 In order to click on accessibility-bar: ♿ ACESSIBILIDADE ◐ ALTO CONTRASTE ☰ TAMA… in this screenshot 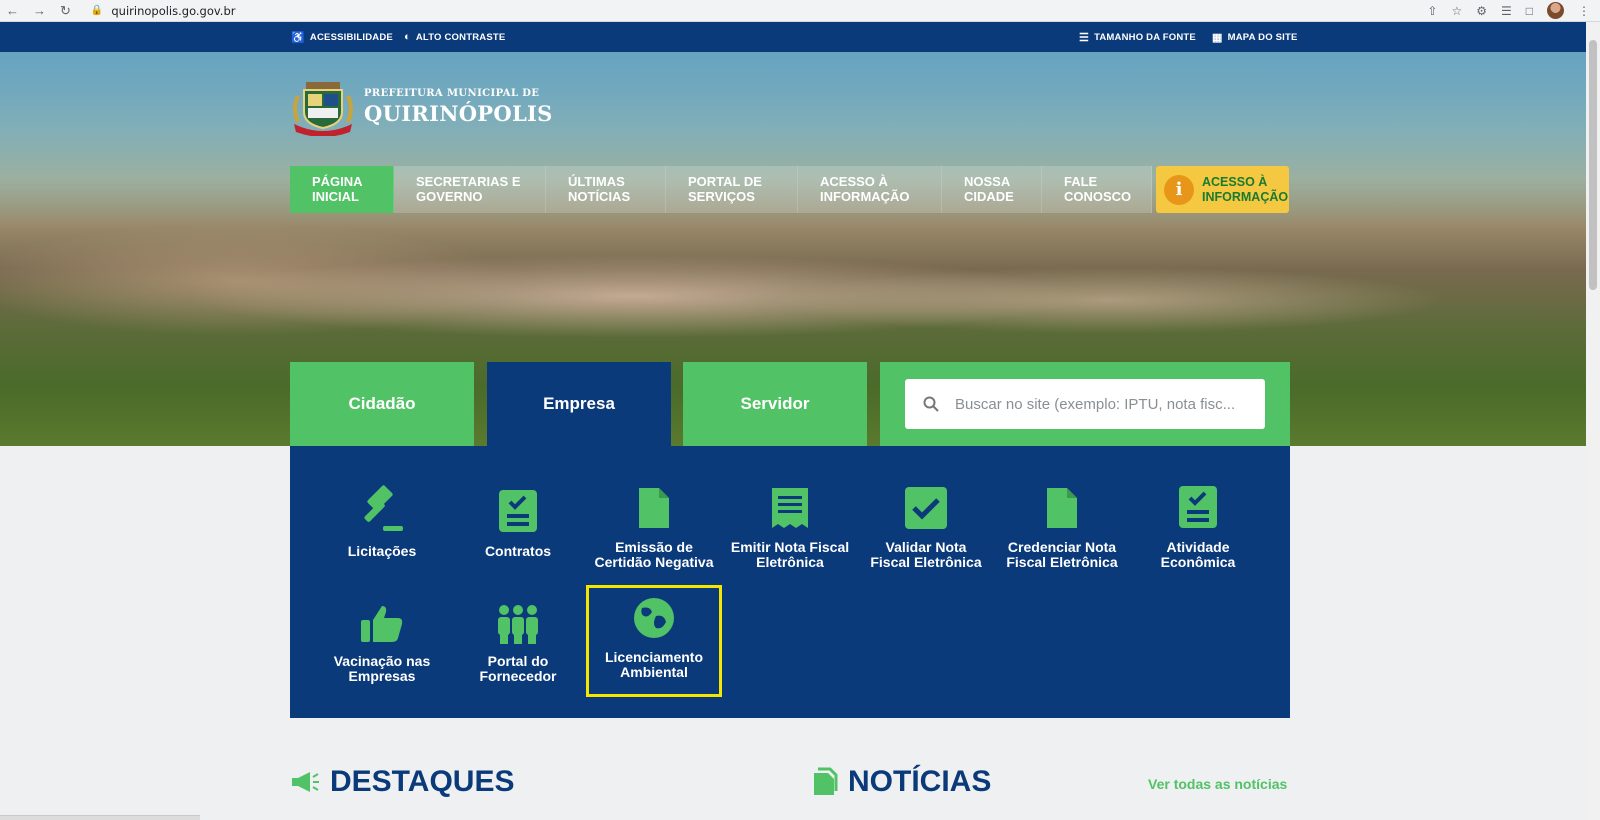, I will do `click(793, 37)`.